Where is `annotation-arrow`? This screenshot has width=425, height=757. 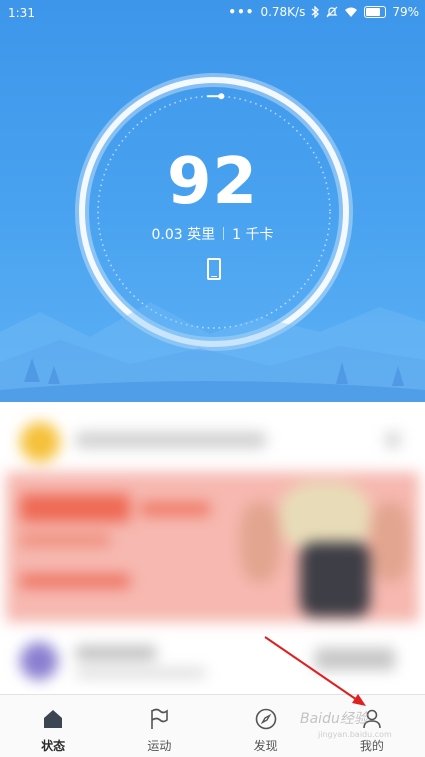 annotation-arrow is located at coordinates (315, 671).